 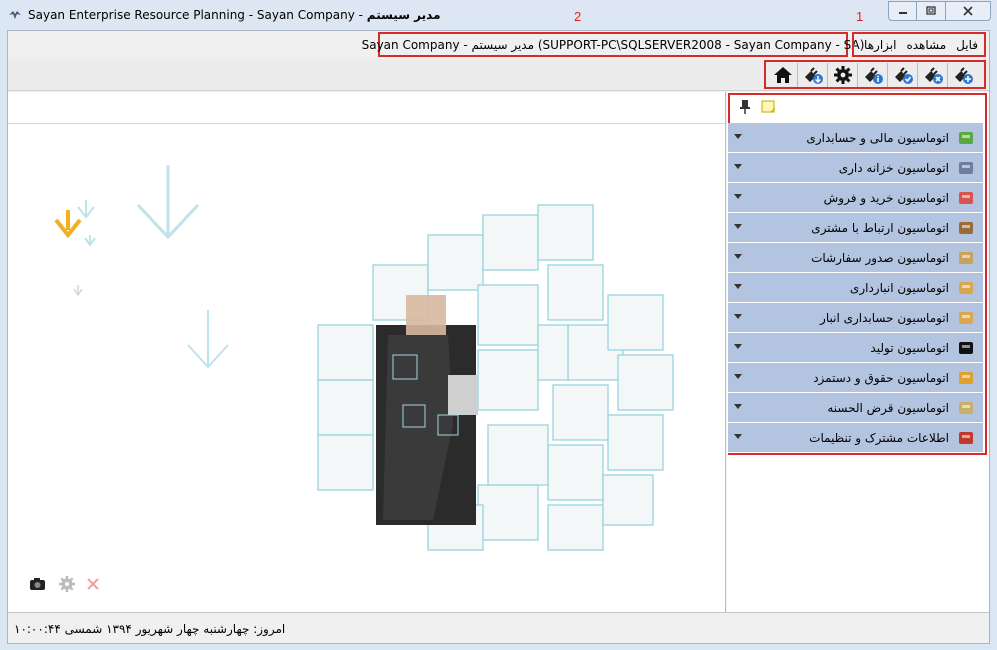 I want to click on plug-download-button, so click(x=813, y=74).